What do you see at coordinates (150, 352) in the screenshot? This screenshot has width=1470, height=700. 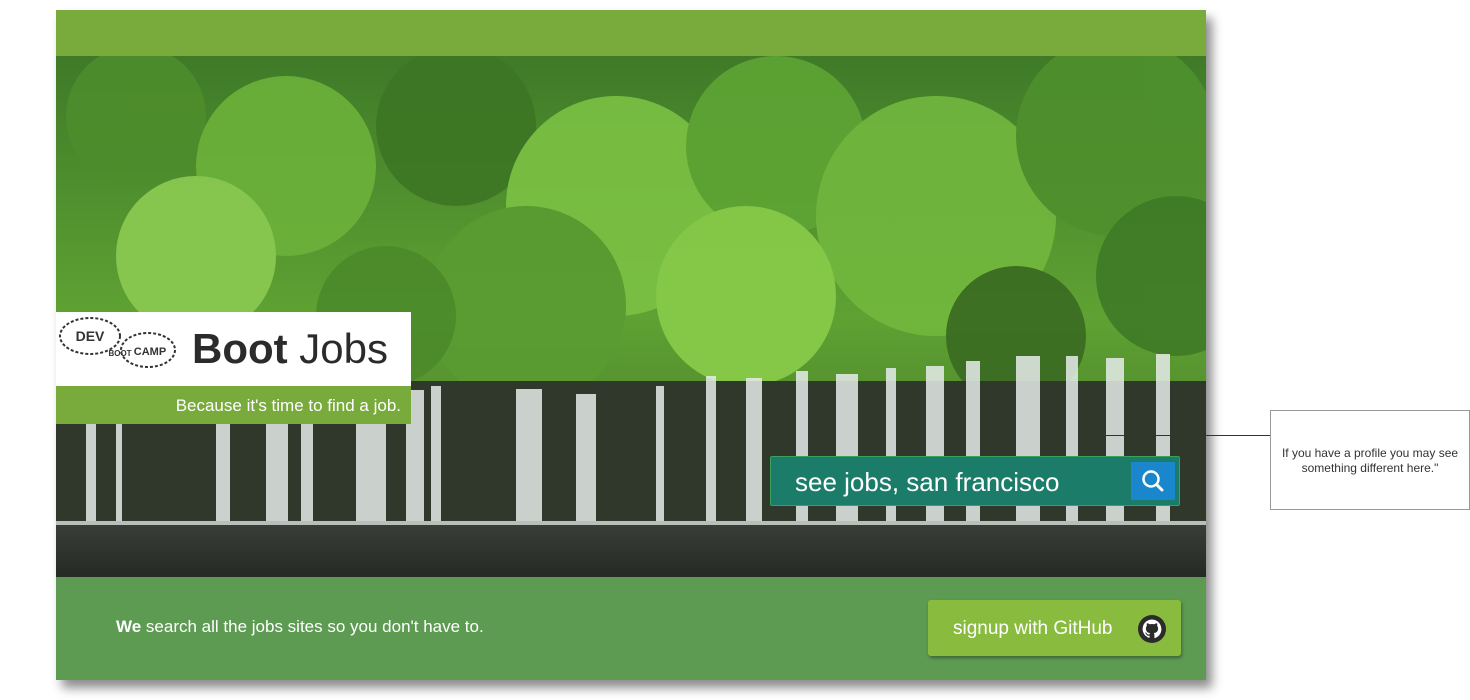 I see `logo-mark-camp: CAMP` at bounding box center [150, 352].